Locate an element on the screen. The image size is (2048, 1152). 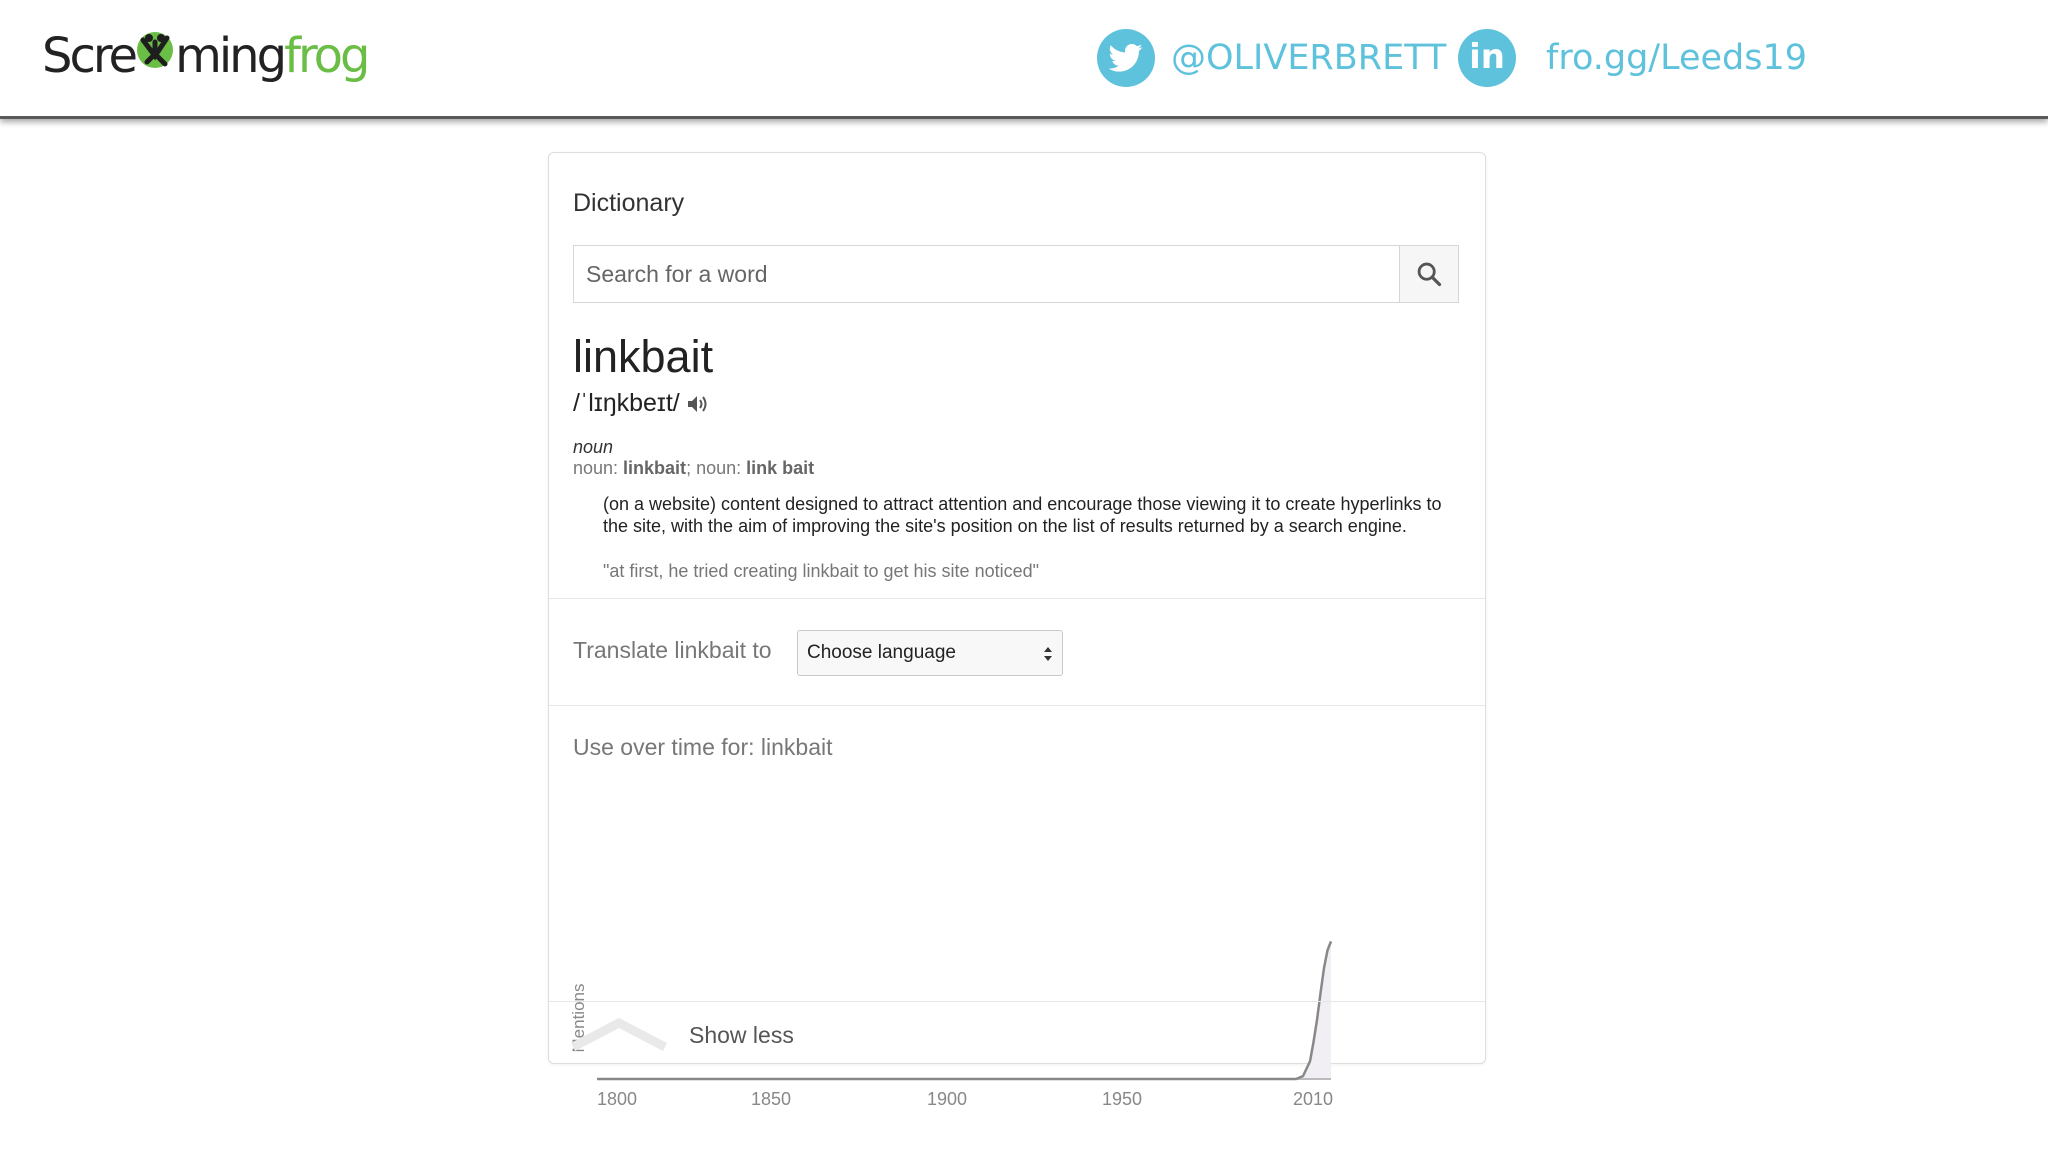
linkedin-icon: in is located at coordinates (1487, 58).